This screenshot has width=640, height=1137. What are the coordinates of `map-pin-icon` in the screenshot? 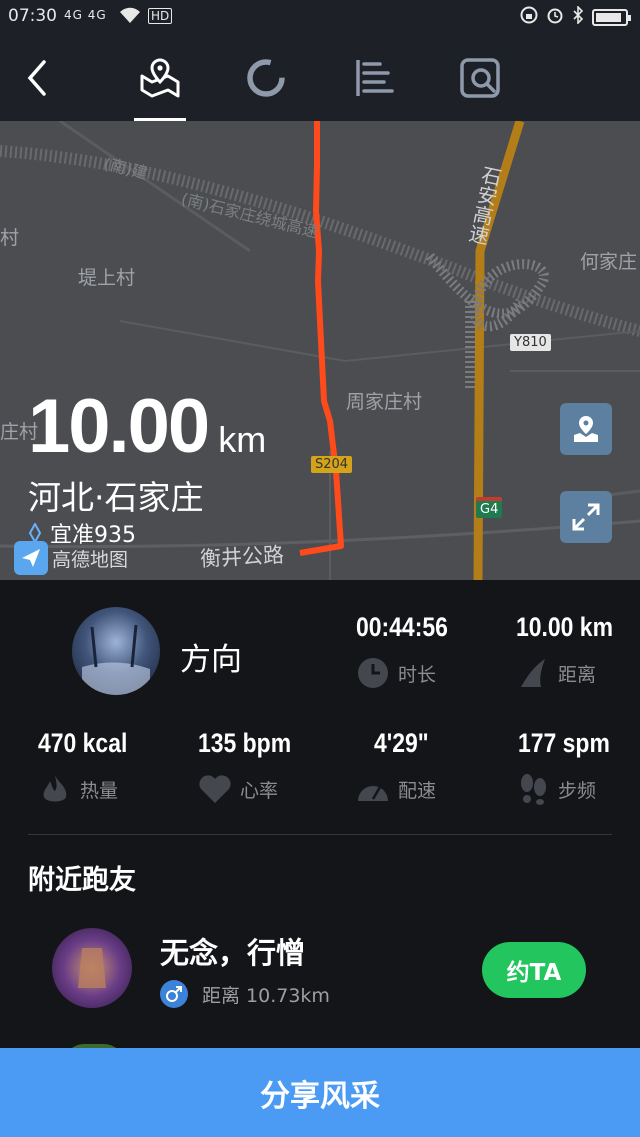 It's located at (586, 429).